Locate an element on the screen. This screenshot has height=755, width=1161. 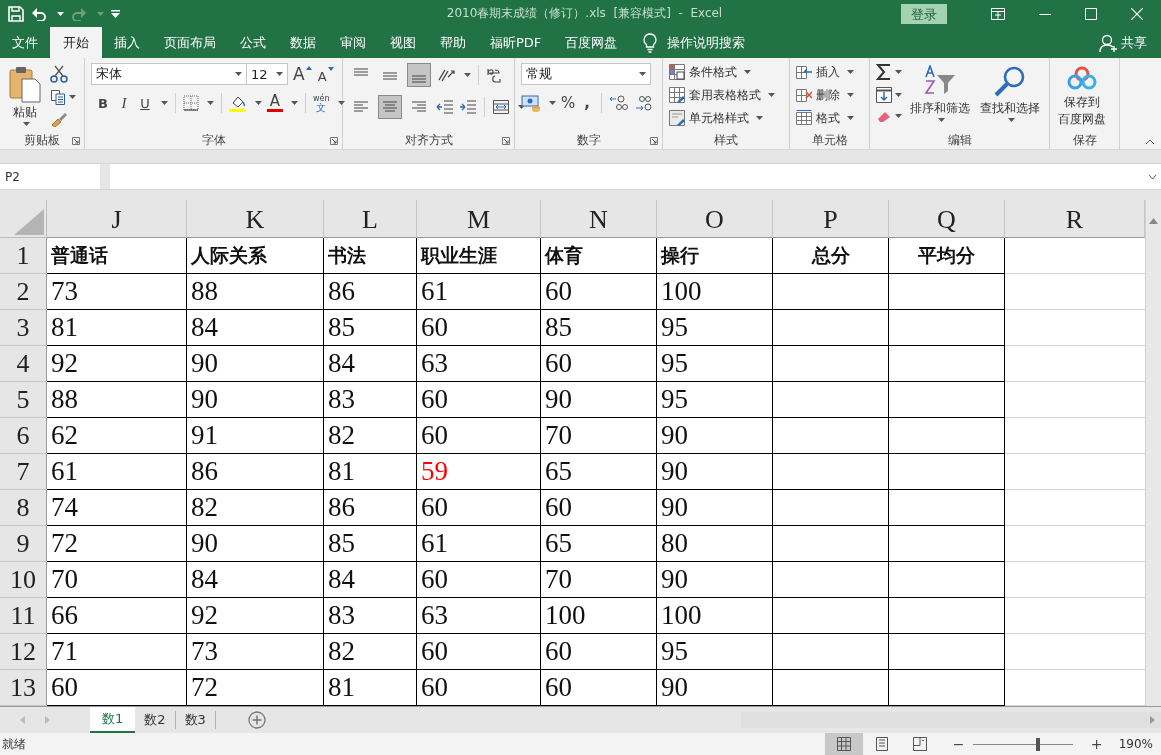
row-header: 3 is located at coordinates (23, 328).